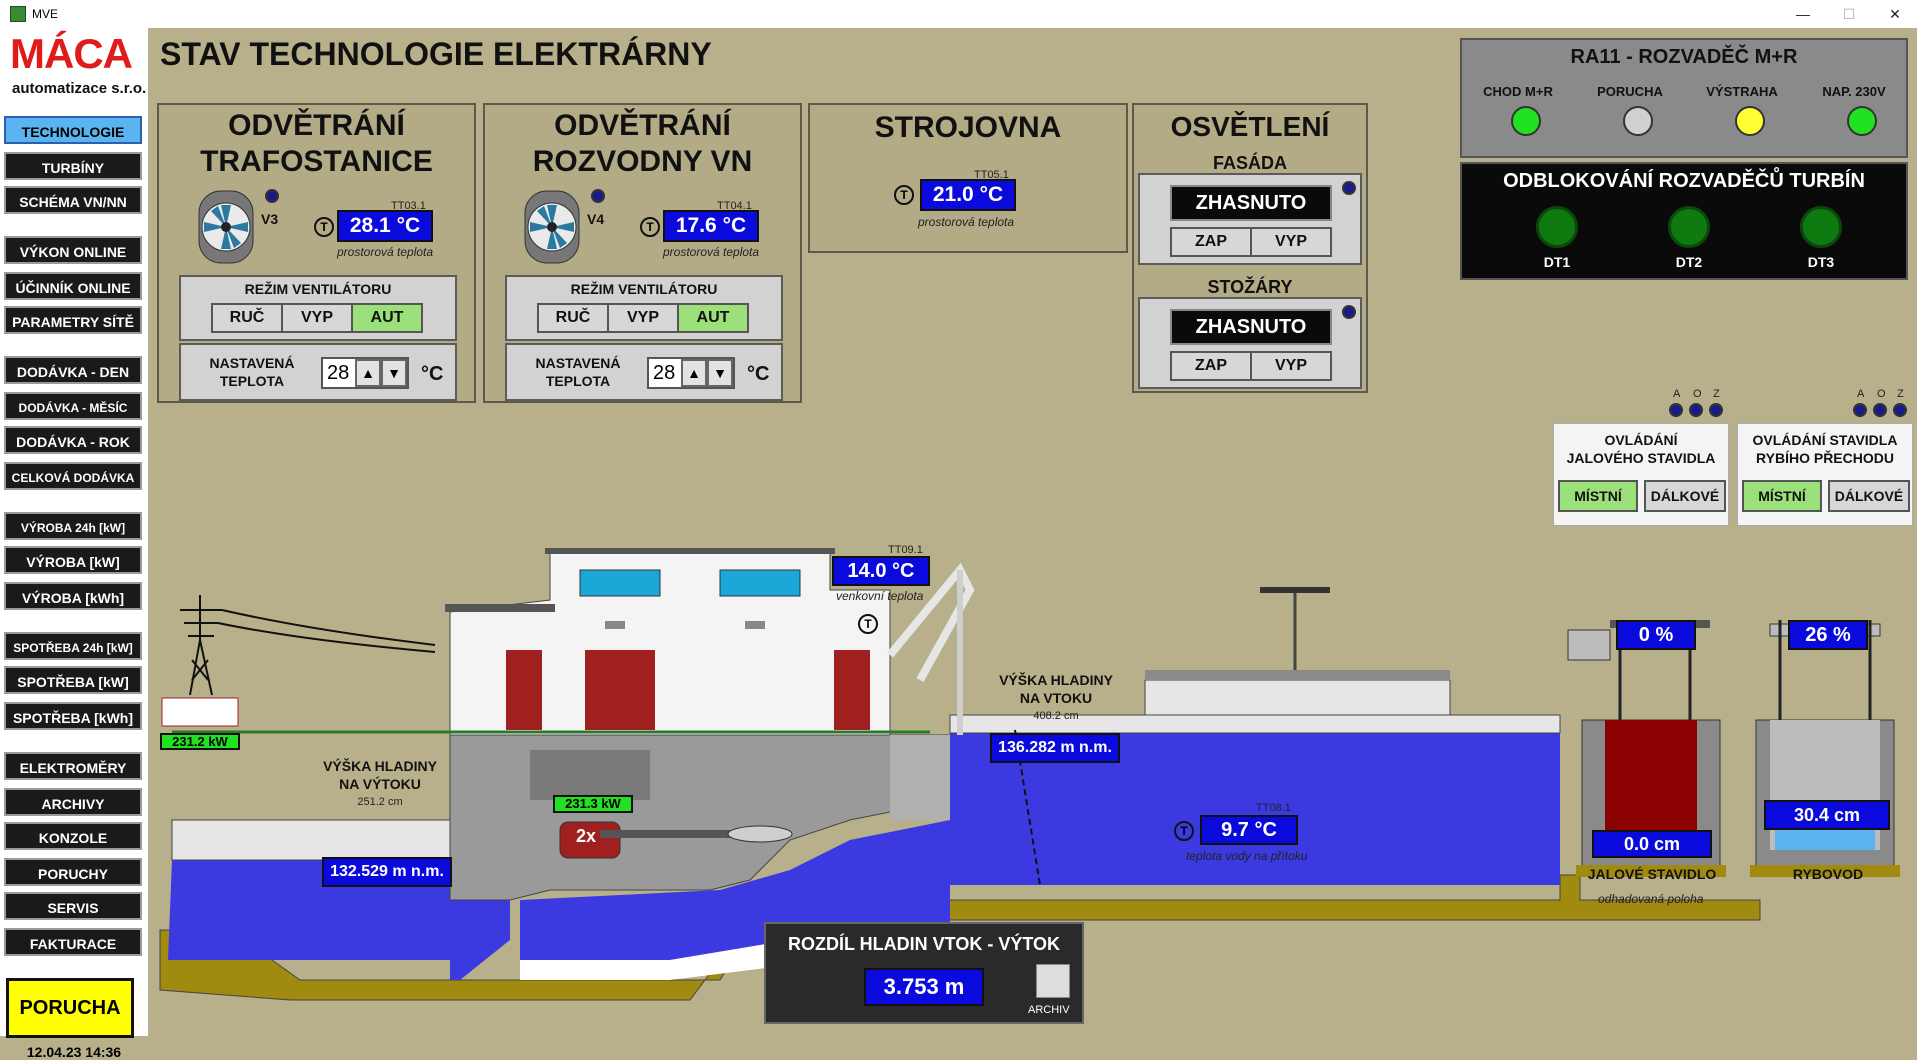 Image resolution: width=1917 pixels, height=1060 pixels. Describe the element at coordinates (73, 716) in the screenshot. I see `nav-button-15: SPOTŘEBA [kWh]` at that location.